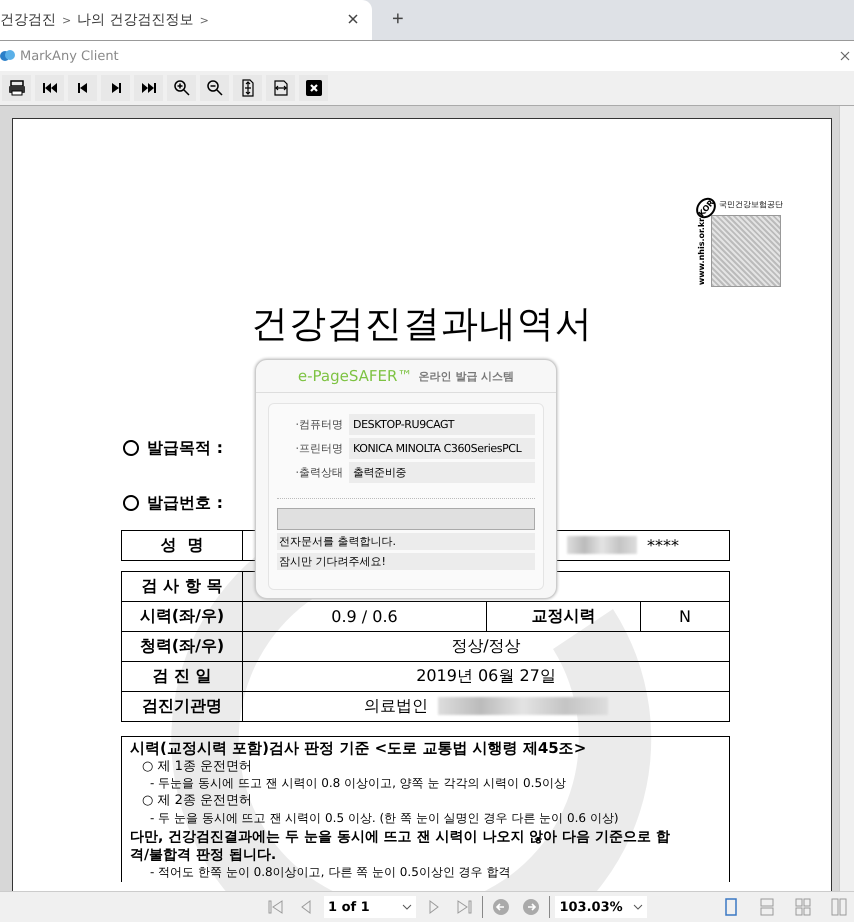 The height and width of the screenshot is (922, 854). What do you see at coordinates (330, 872) in the screenshot?
I see `criteria-text: - 적어도 한쪽 눈이 0.8이상이고, 다른 쪽 눈이 0.5이상인 경우 합격` at bounding box center [330, 872].